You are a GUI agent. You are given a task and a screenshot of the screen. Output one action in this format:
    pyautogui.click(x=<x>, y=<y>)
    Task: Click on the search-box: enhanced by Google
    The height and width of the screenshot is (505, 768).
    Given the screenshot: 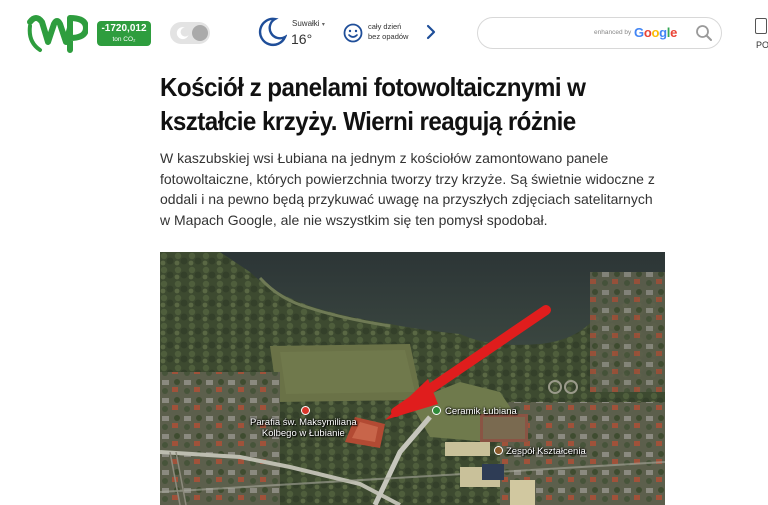 What is the action you would take?
    pyautogui.click(x=599, y=33)
    